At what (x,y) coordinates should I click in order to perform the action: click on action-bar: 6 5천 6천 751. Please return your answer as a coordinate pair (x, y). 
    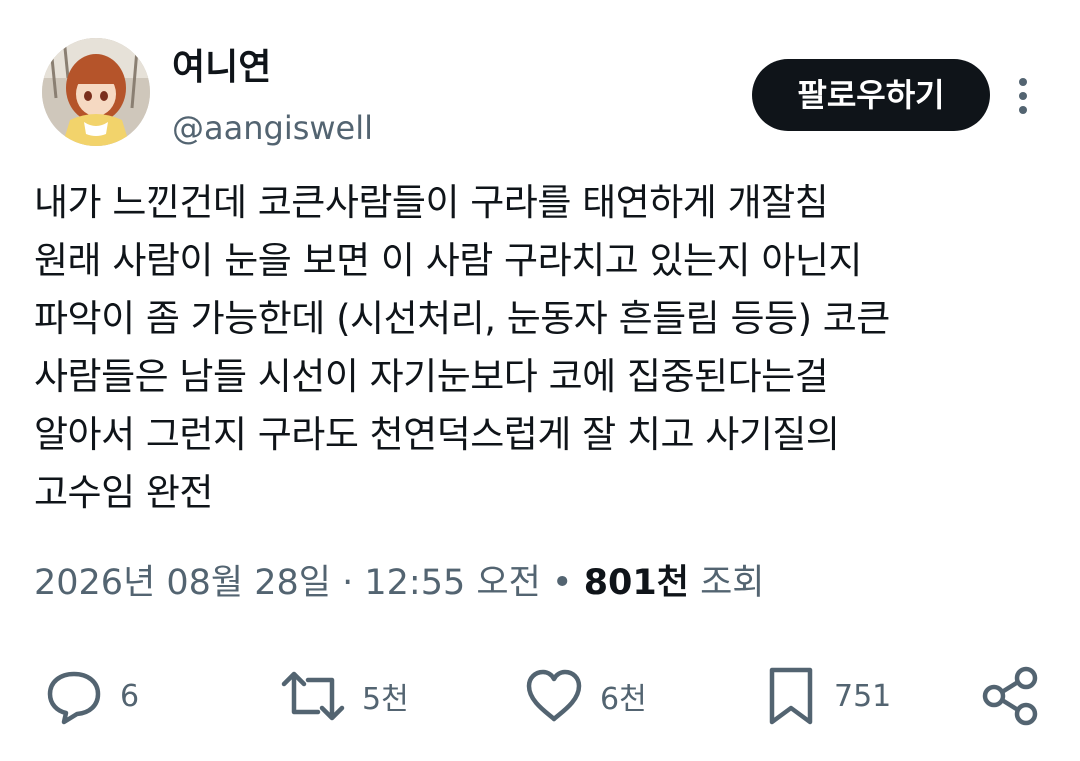
    Looking at the image, I should click on (540, 696).